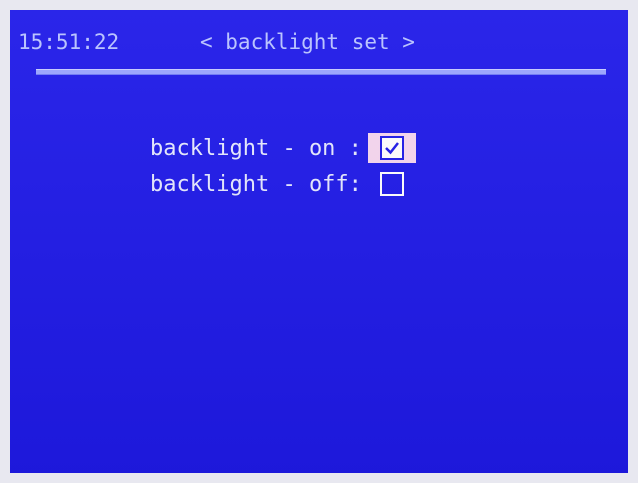 The width and height of the screenshot is (638, 483). I want to click on option-backlight-off: backlight - off:, so click(283, 184).